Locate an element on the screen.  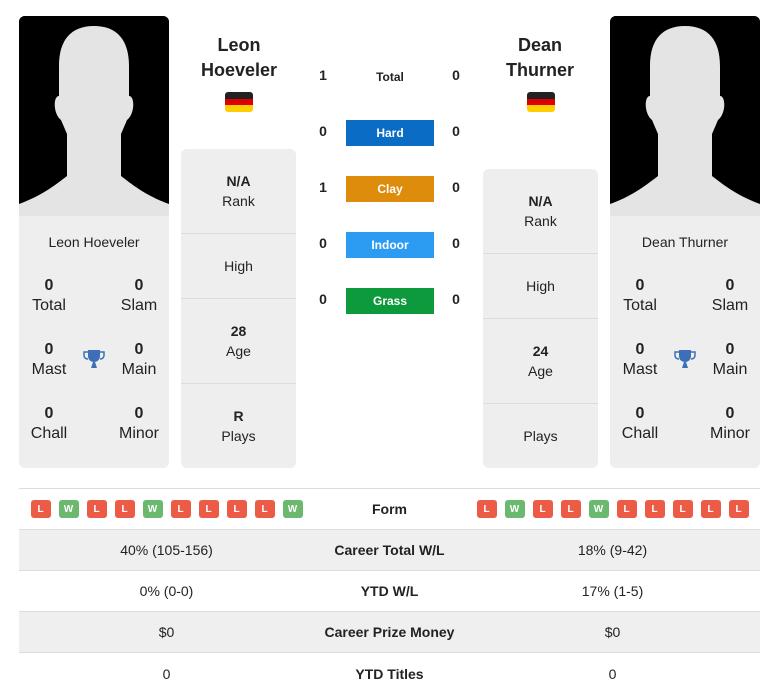
h2h-total-p2: 0 is located at coordinates (456, 75).